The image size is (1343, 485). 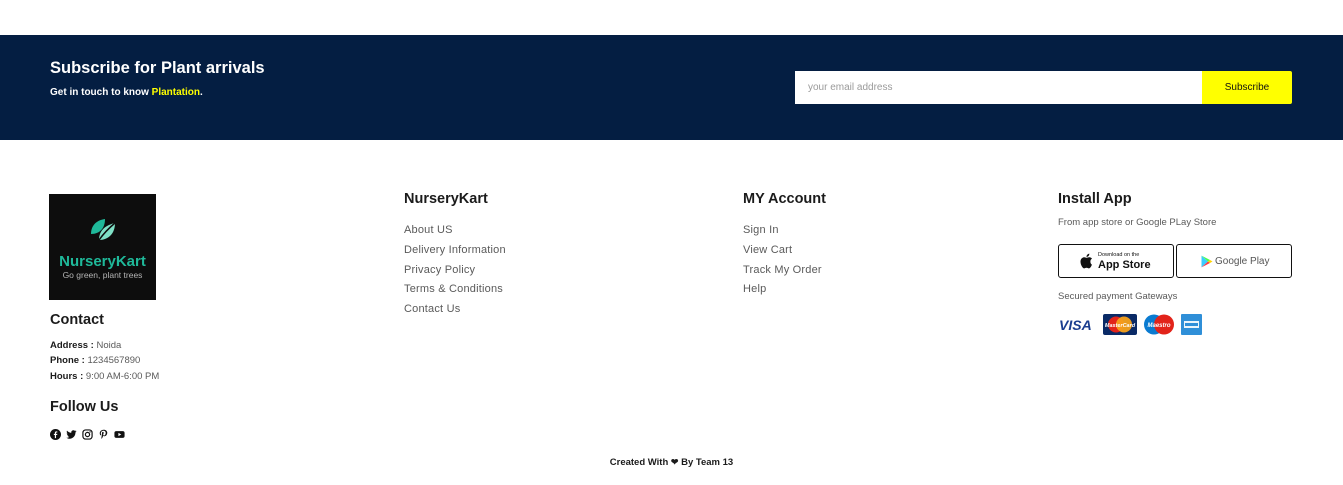 I want to click on visa-icon: VISA, so click(x=1075, y=325).